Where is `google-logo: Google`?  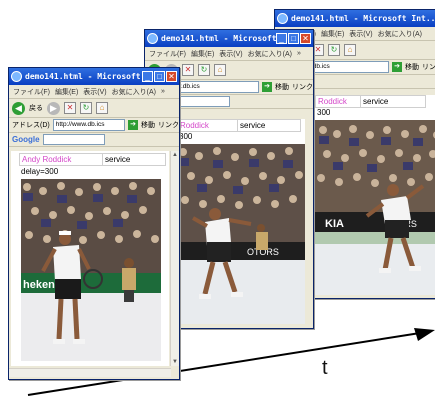
google-logo: Google is located at coordinates (26, 139).